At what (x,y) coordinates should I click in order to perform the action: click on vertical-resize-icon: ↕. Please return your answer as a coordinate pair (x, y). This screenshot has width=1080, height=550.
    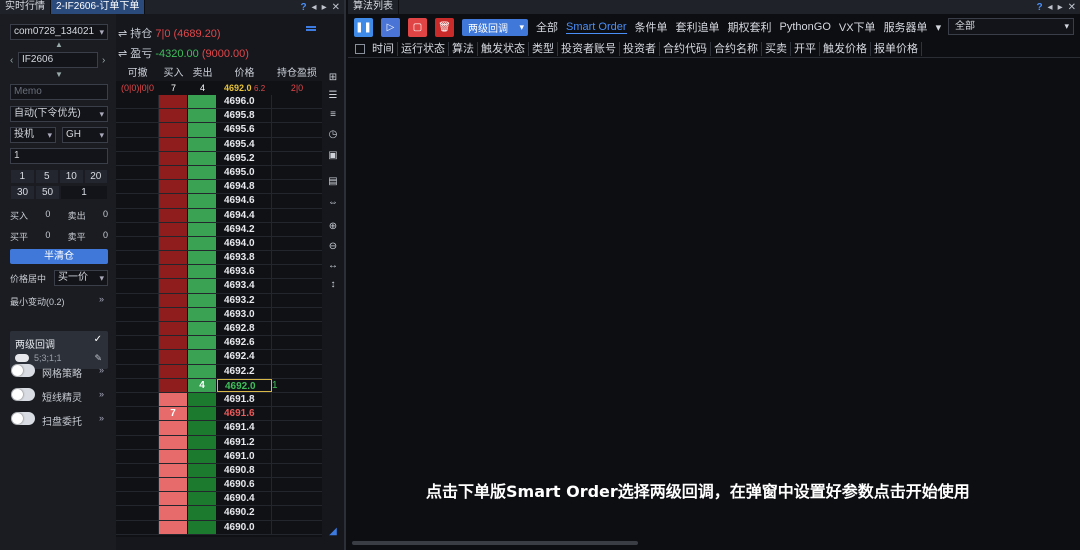
    Looking at the image, I should click on (333, 285).